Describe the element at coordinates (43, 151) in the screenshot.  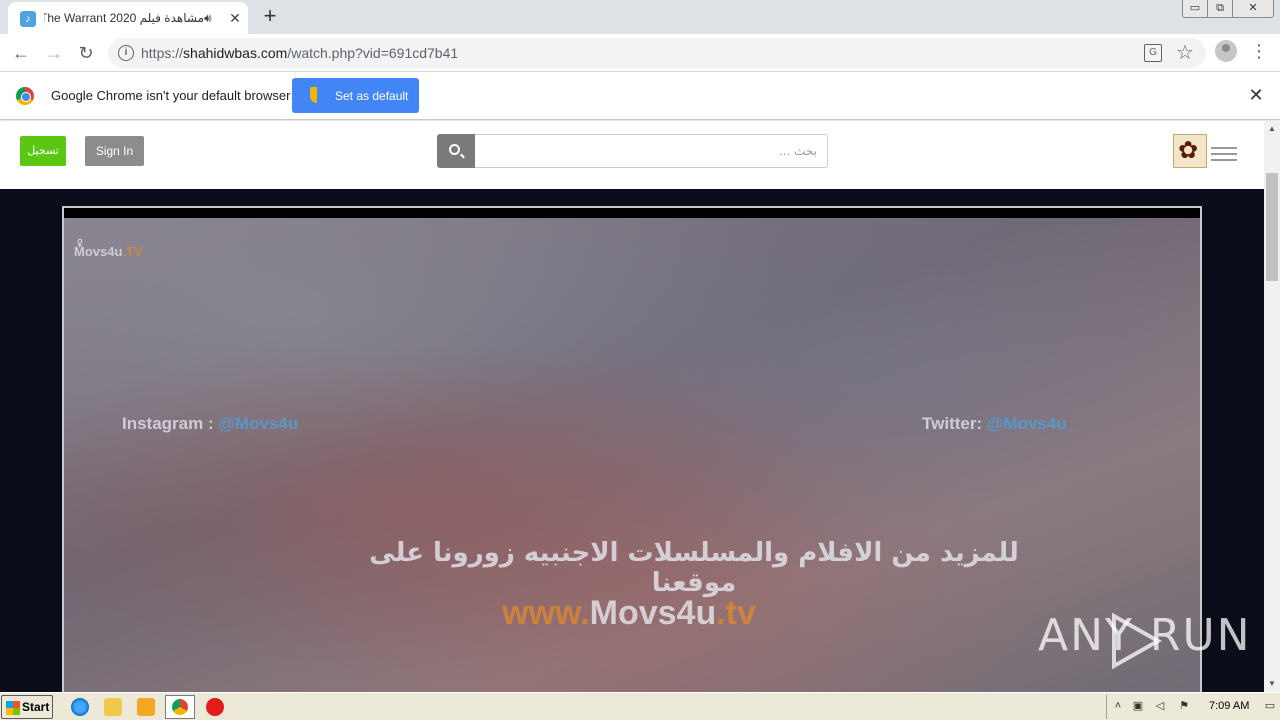
I see `register-button: تسجيل` at that location.